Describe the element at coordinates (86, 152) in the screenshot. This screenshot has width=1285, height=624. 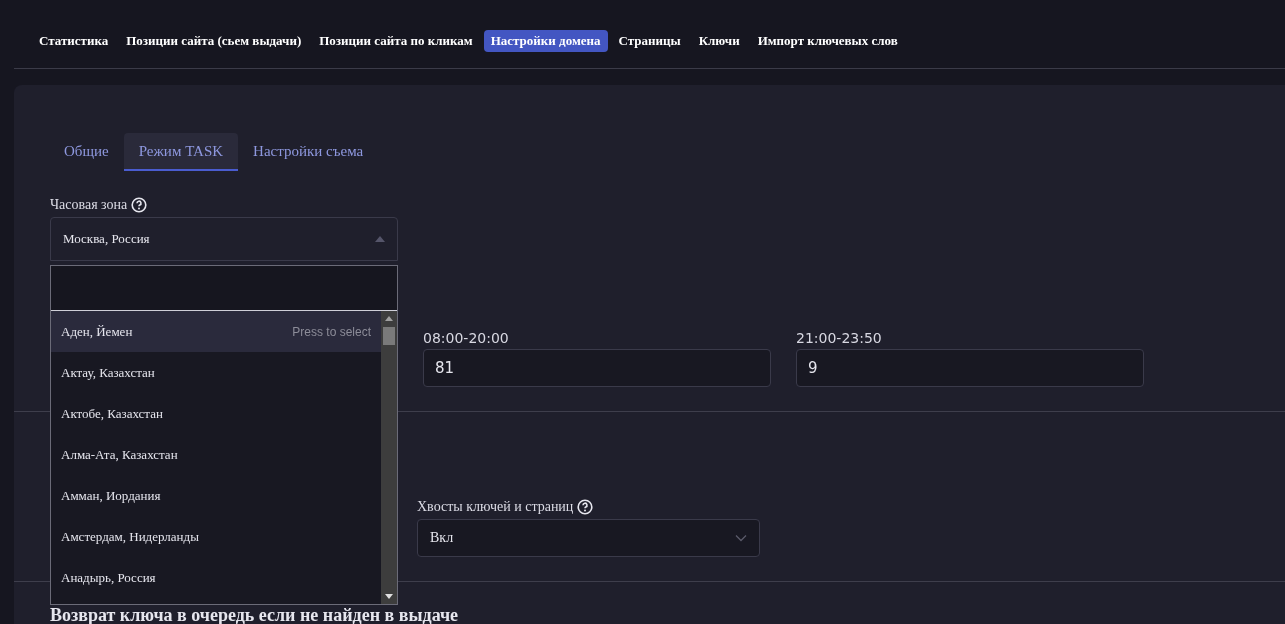
I see `tab: Общие` at that location.